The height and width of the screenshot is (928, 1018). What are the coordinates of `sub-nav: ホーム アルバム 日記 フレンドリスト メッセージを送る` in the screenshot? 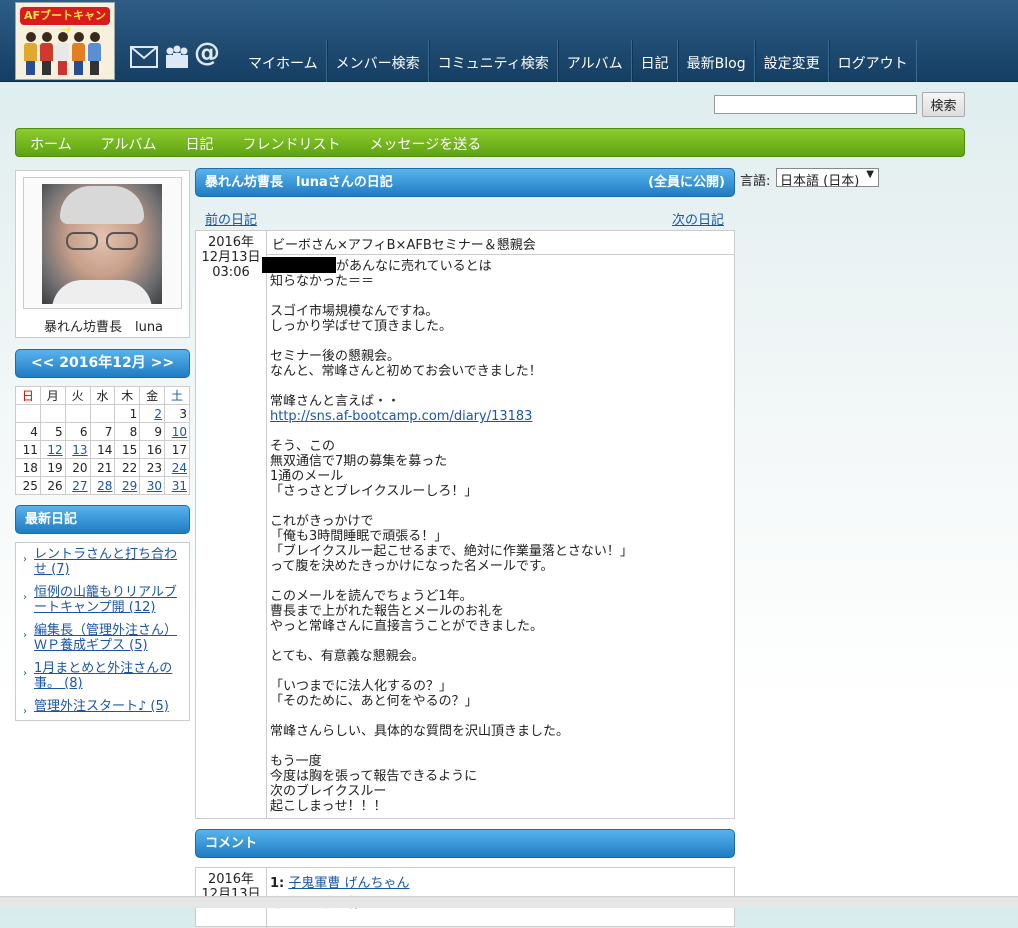 It's located at (490, 142).